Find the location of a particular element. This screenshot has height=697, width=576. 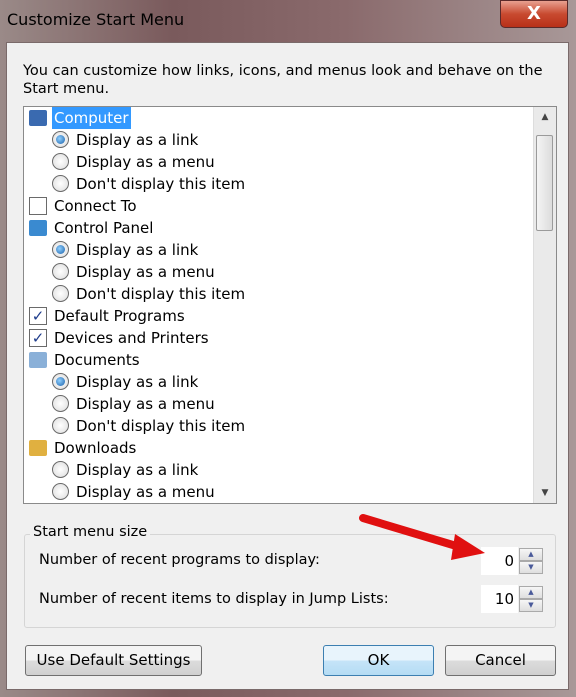

list-item-label: Documents is located at coordinates (97, 360).